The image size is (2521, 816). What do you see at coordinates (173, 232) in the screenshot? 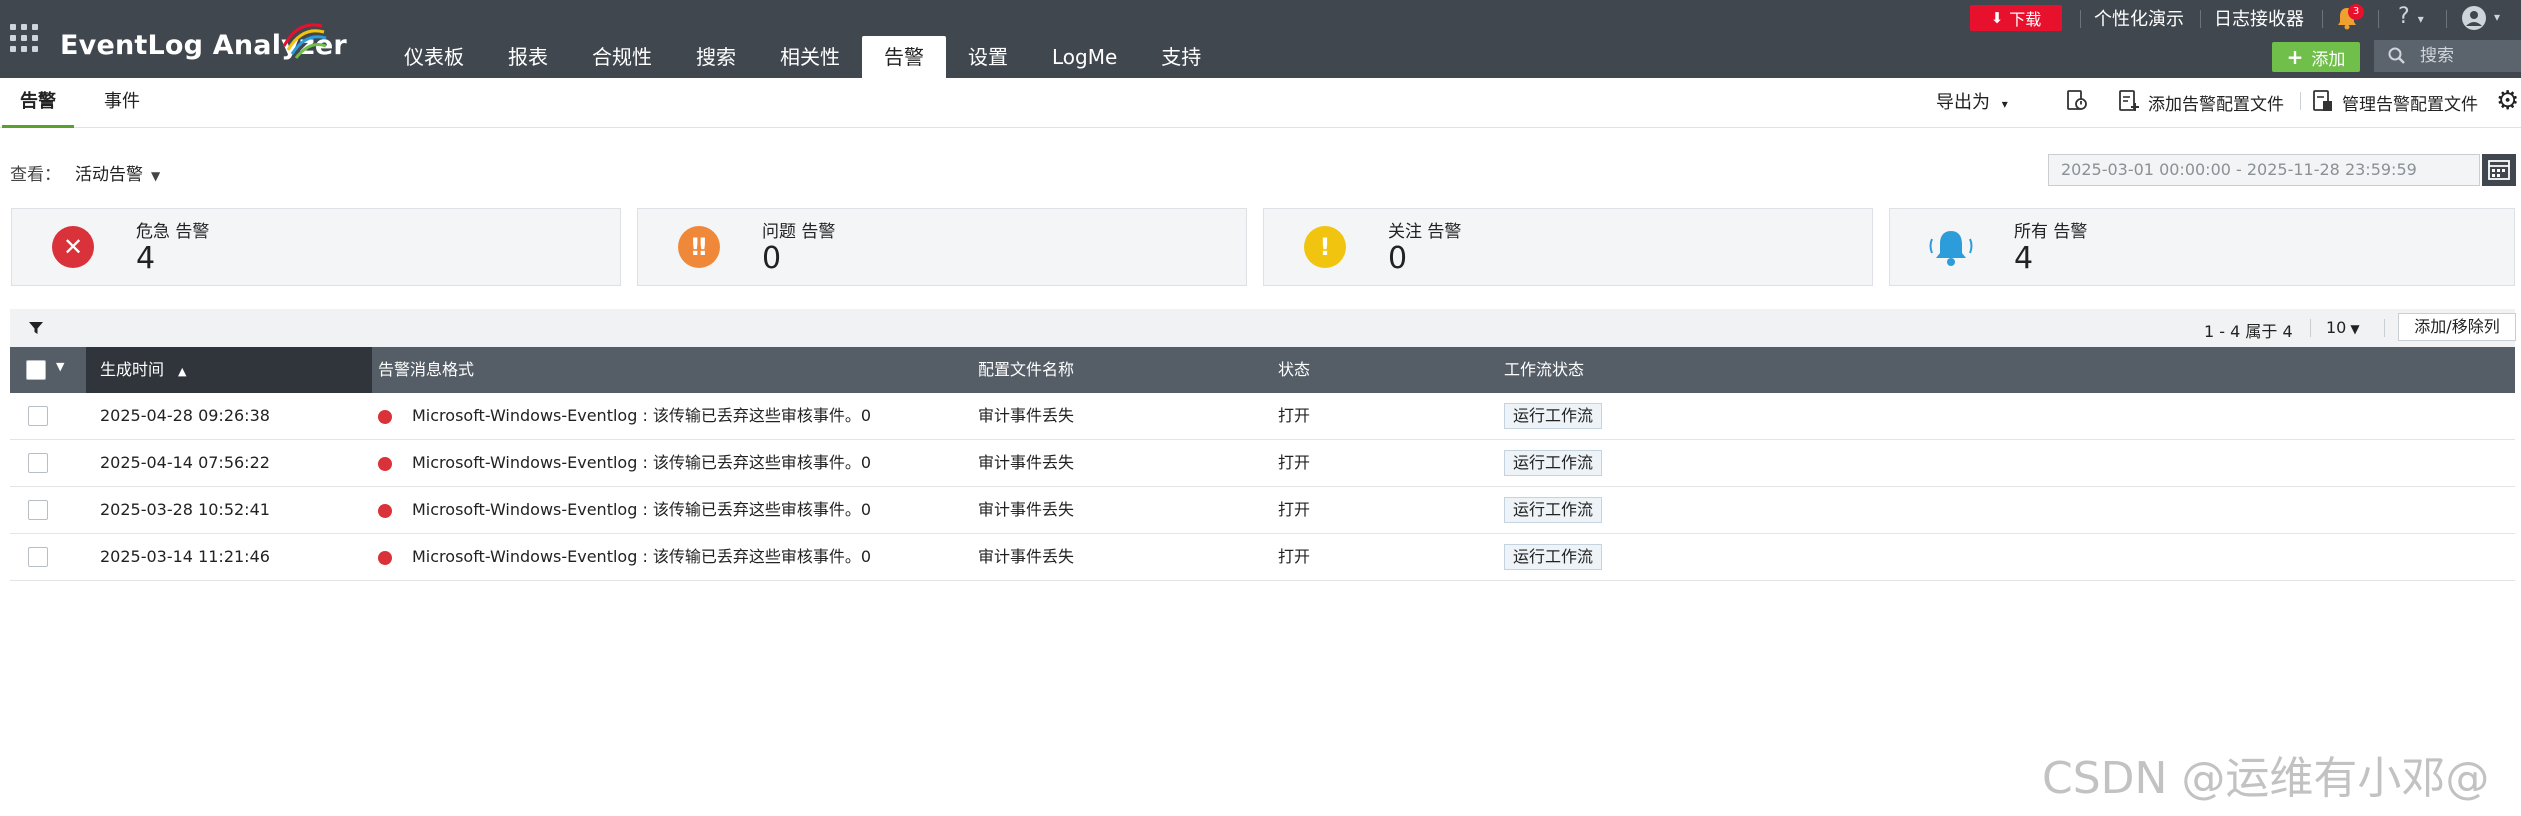
I see `summary-title: 危急 告警` at bounding box center [173, 232].